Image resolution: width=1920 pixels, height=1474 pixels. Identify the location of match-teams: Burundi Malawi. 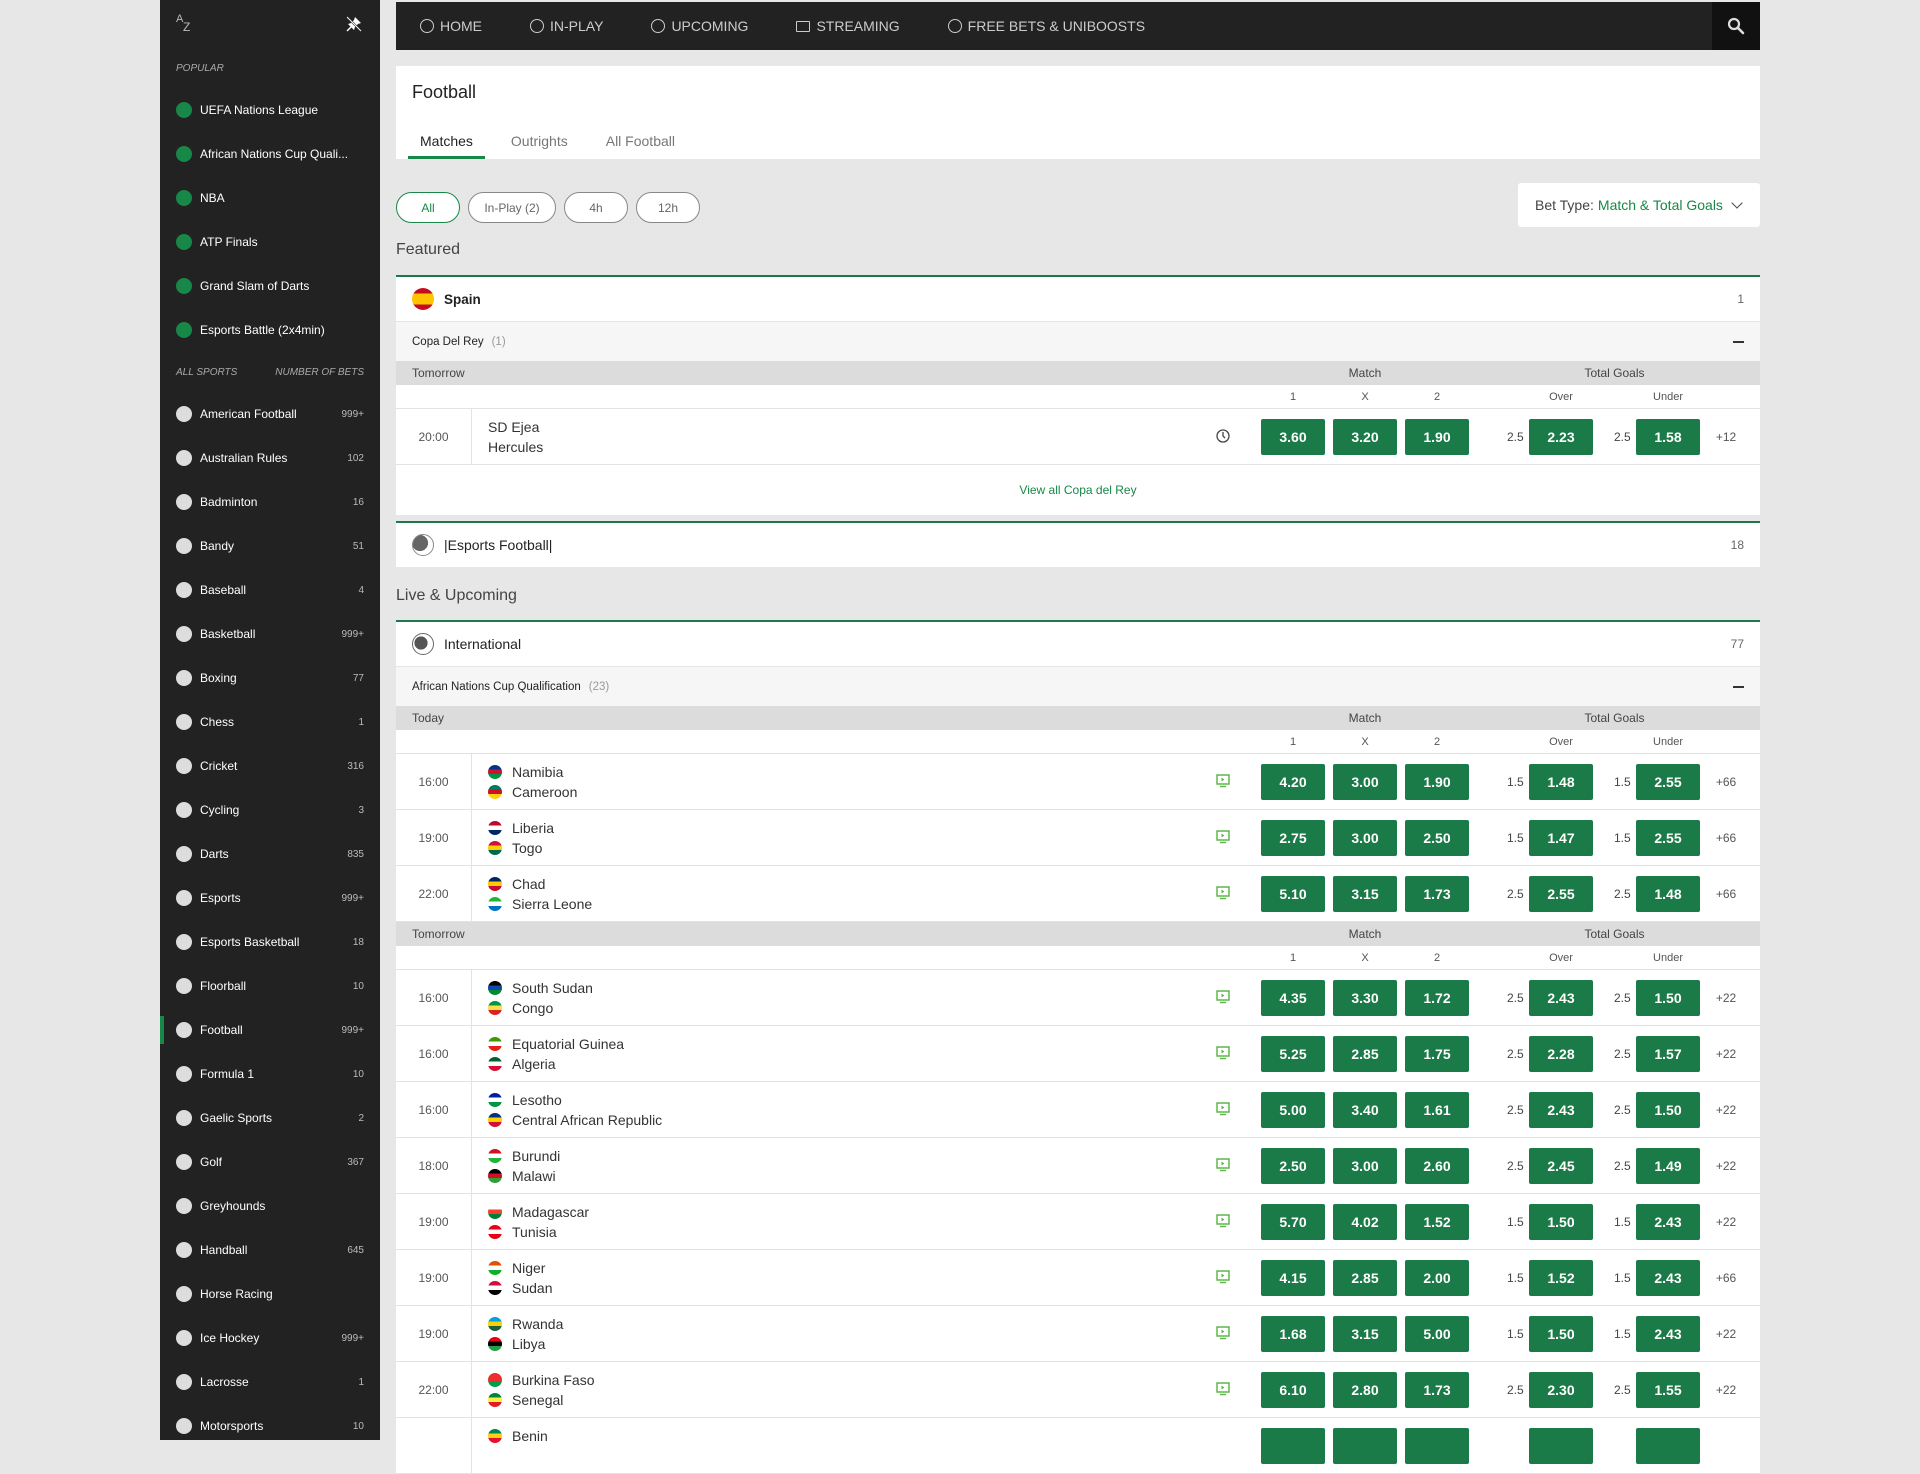
(524, 1166).